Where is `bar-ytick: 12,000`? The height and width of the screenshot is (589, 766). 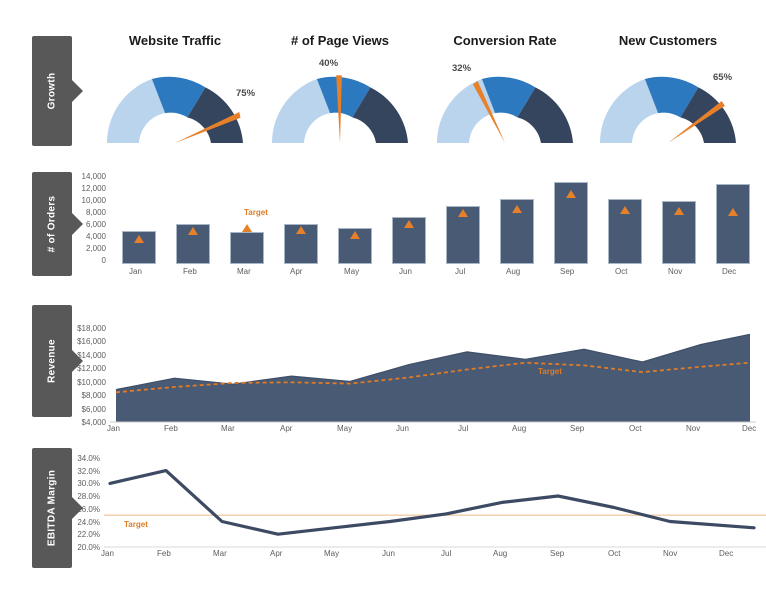
bar-ytick: 12,000 is located at coordinates (93, 188).